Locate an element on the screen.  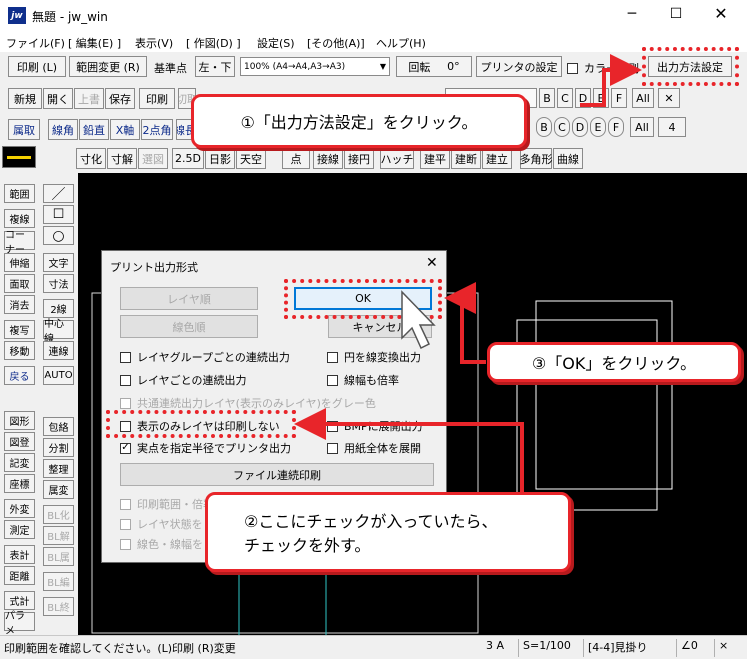
x-axis-button: X軸 is located at coordinates (125, 129).